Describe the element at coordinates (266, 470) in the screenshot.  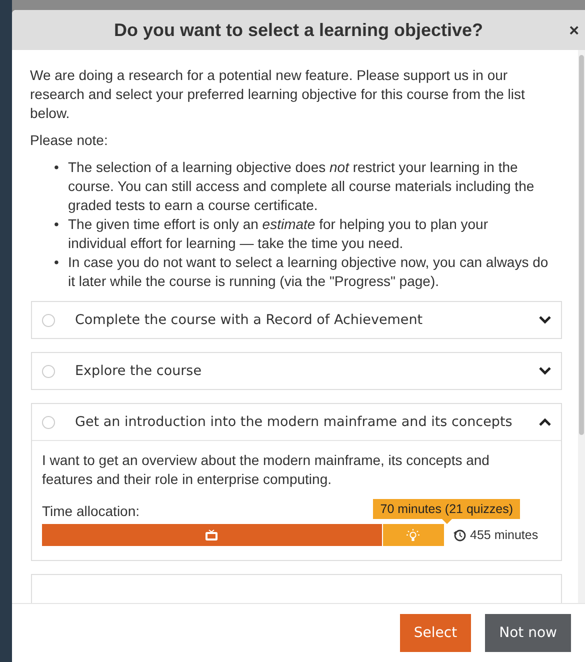
I see `objective-description: I want to get an overview about the modern mainframe, its concepts and features and their role in enterprise computing.` at that location.